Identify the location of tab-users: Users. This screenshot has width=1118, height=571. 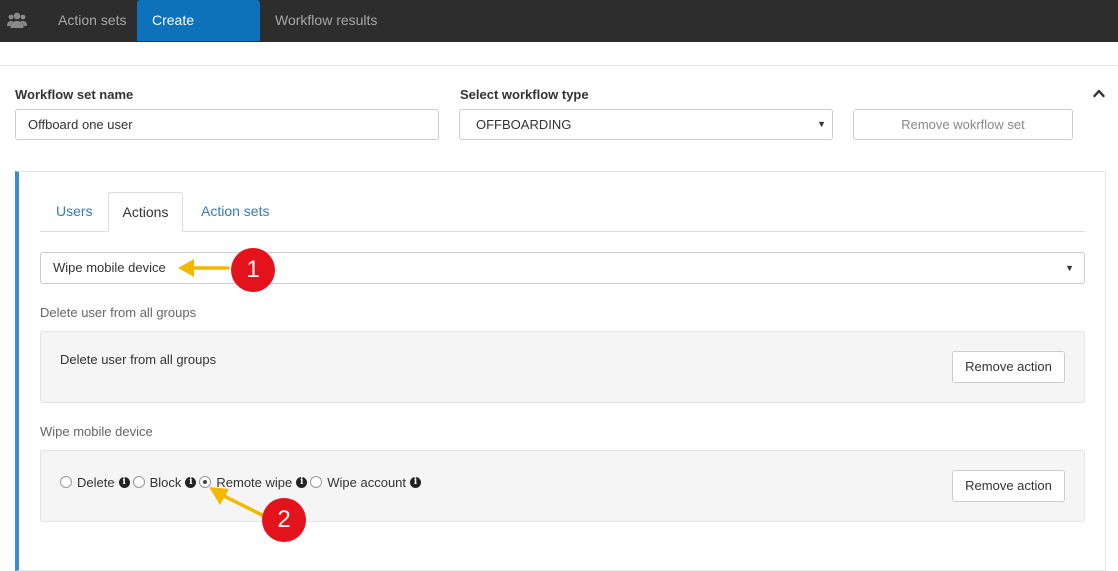
(74, 212).